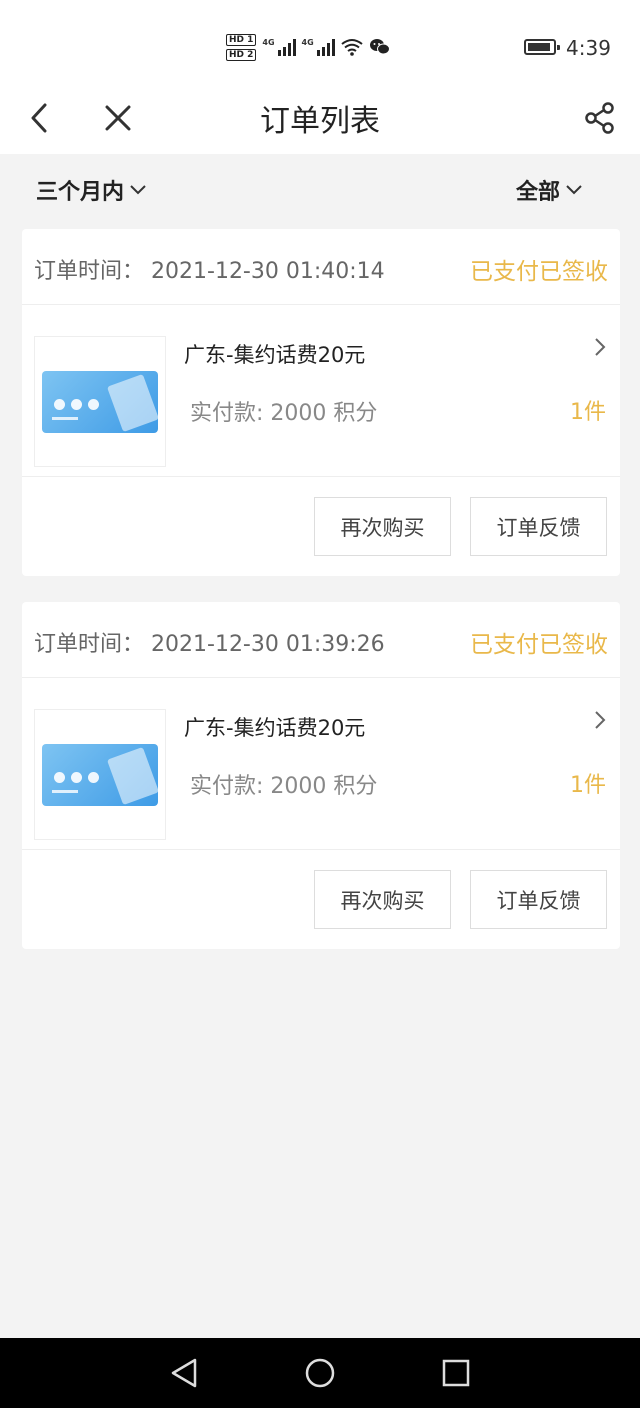 The height and width of the screenshot is (1408, 640). I want to click on title-bar: 订单列表, so click(320, 122).